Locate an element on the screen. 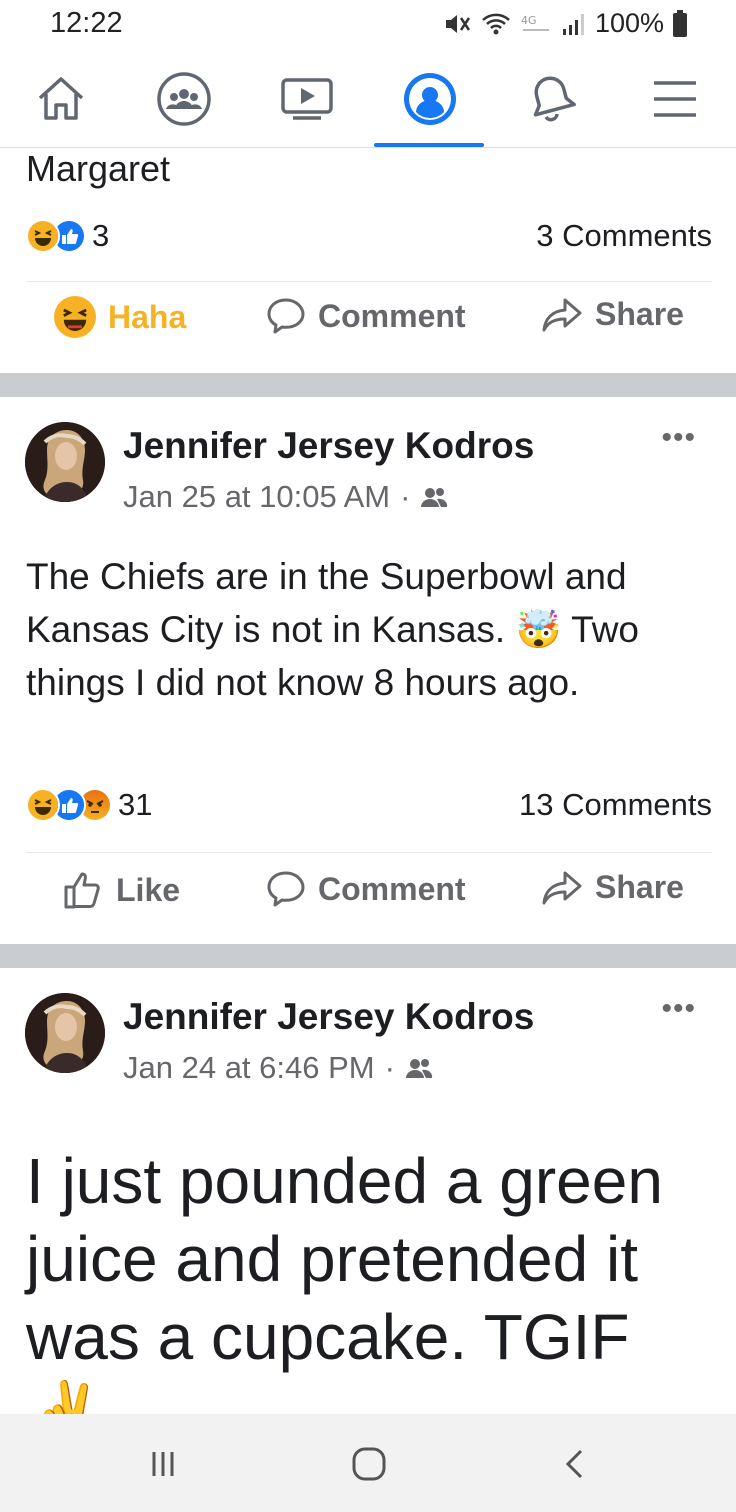 This screenshot has height=1512, width=736. watch-icon is located at coordinates (307, 99).